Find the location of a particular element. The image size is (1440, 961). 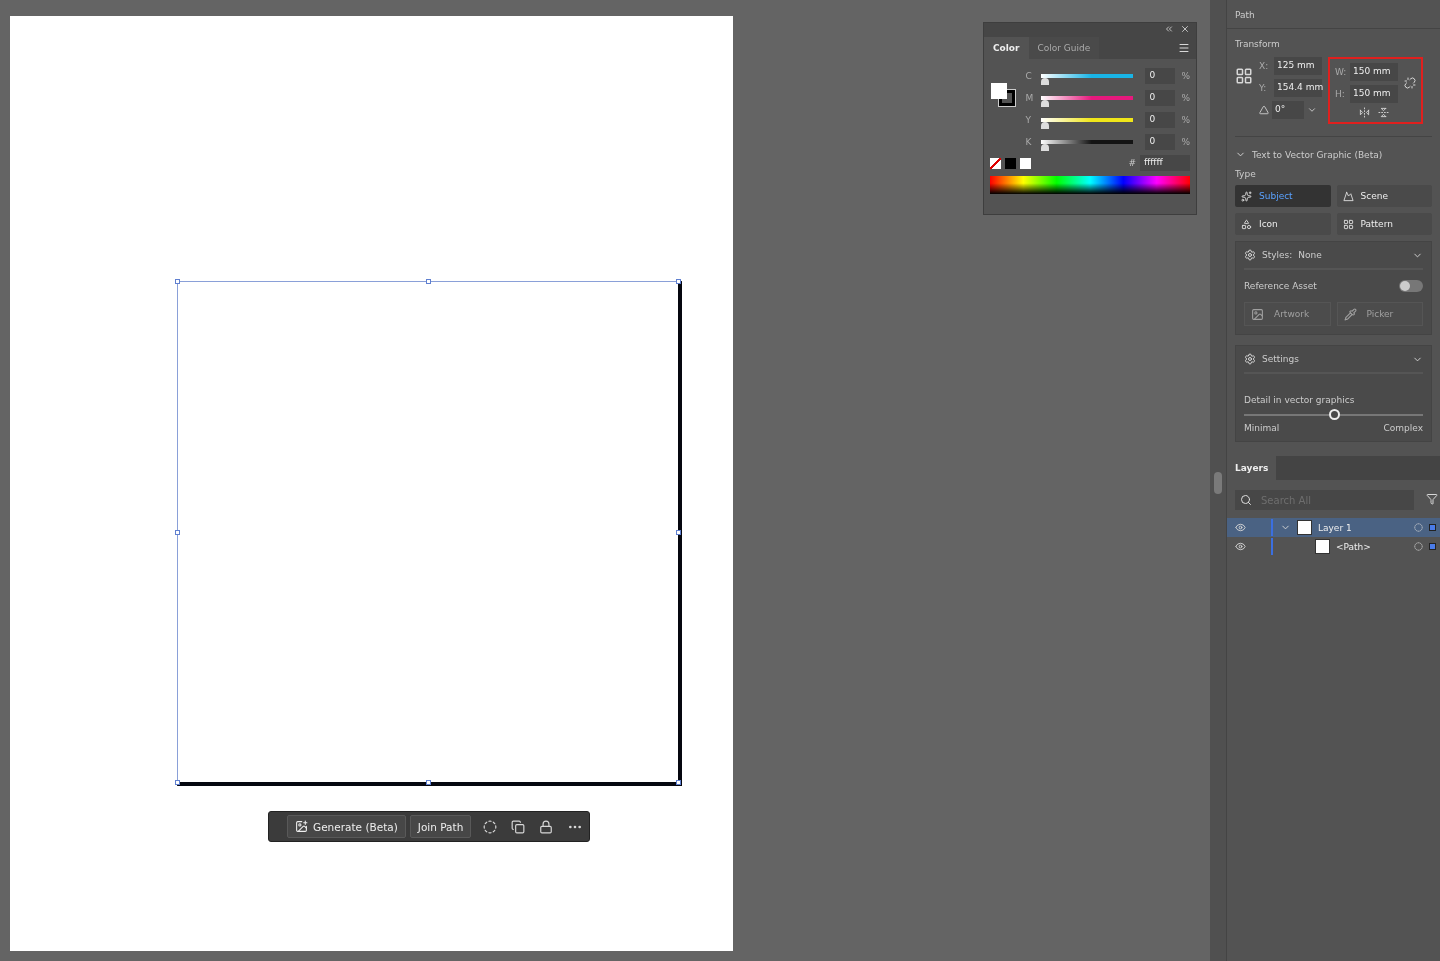

stroke-swatch is located at coordinates (1007, 98).